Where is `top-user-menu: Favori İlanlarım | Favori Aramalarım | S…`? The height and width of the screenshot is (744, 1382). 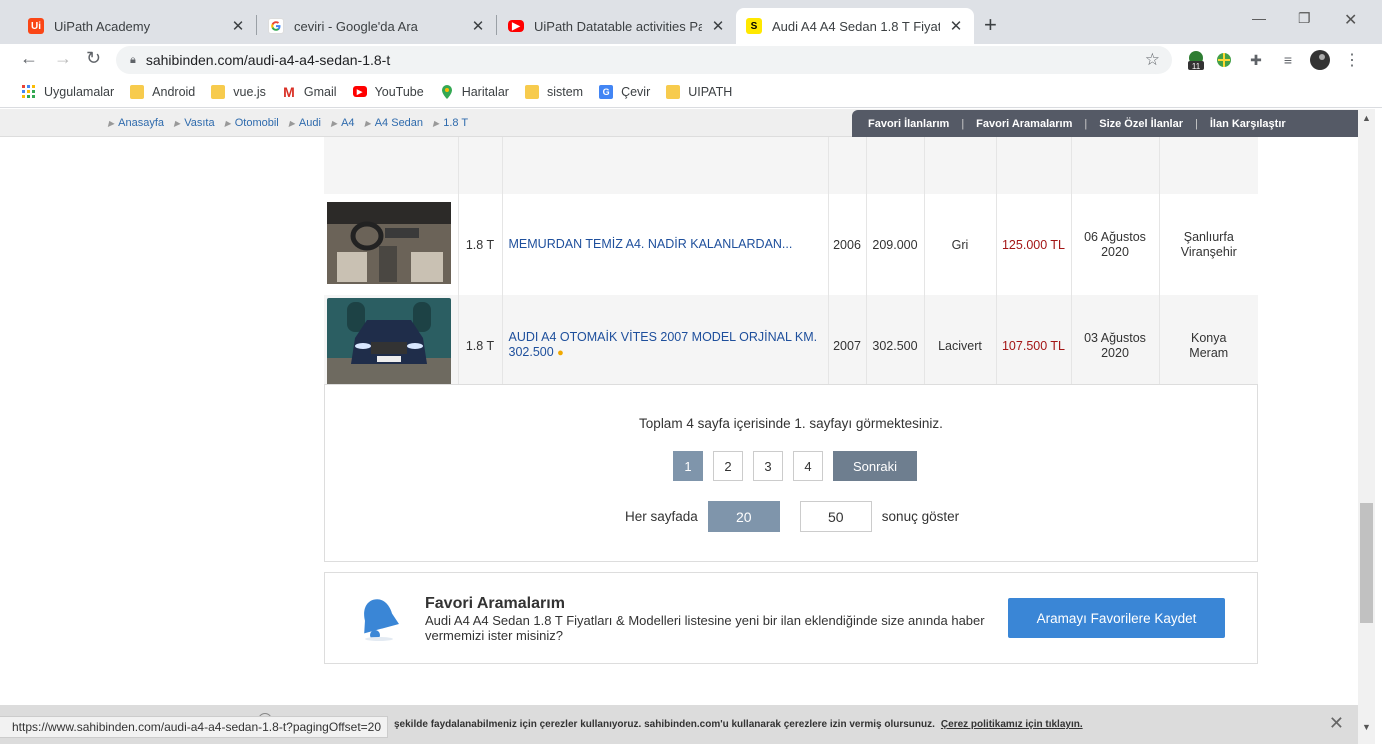
top-user-menu: Favori İlanlarım | Favori Aramalarım | S… is located at coordinates (1105, 123).